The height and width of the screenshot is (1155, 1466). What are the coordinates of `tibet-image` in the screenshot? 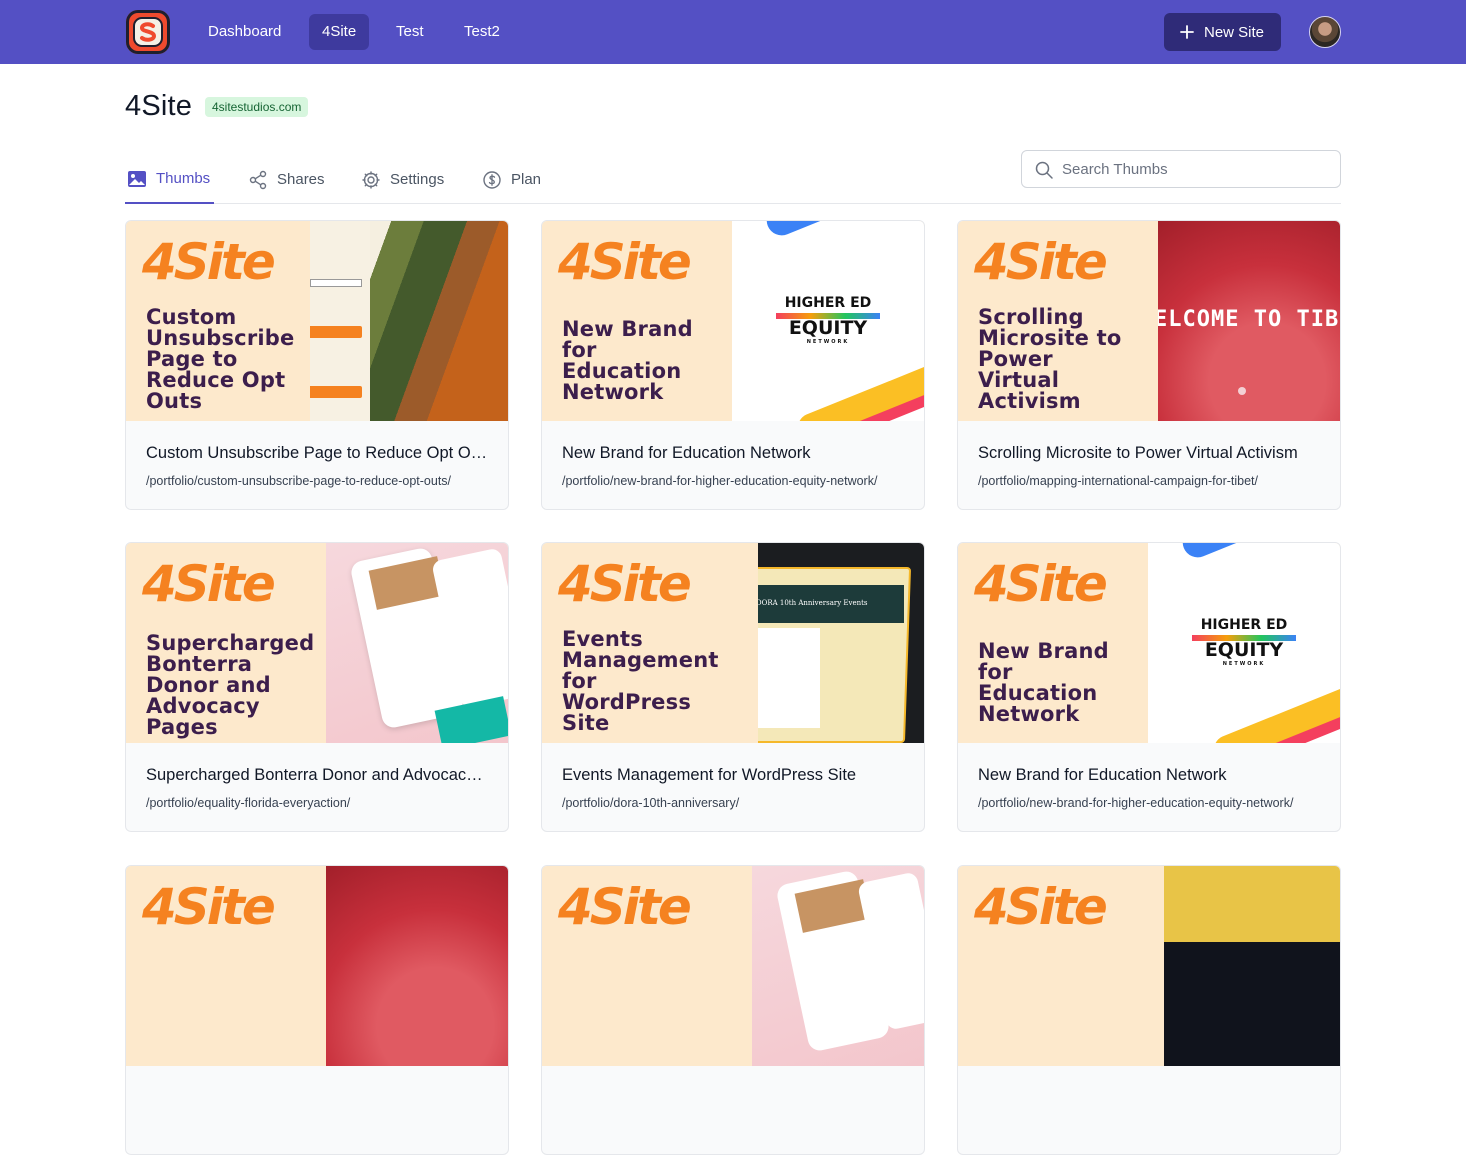 It's located at (417, 966).